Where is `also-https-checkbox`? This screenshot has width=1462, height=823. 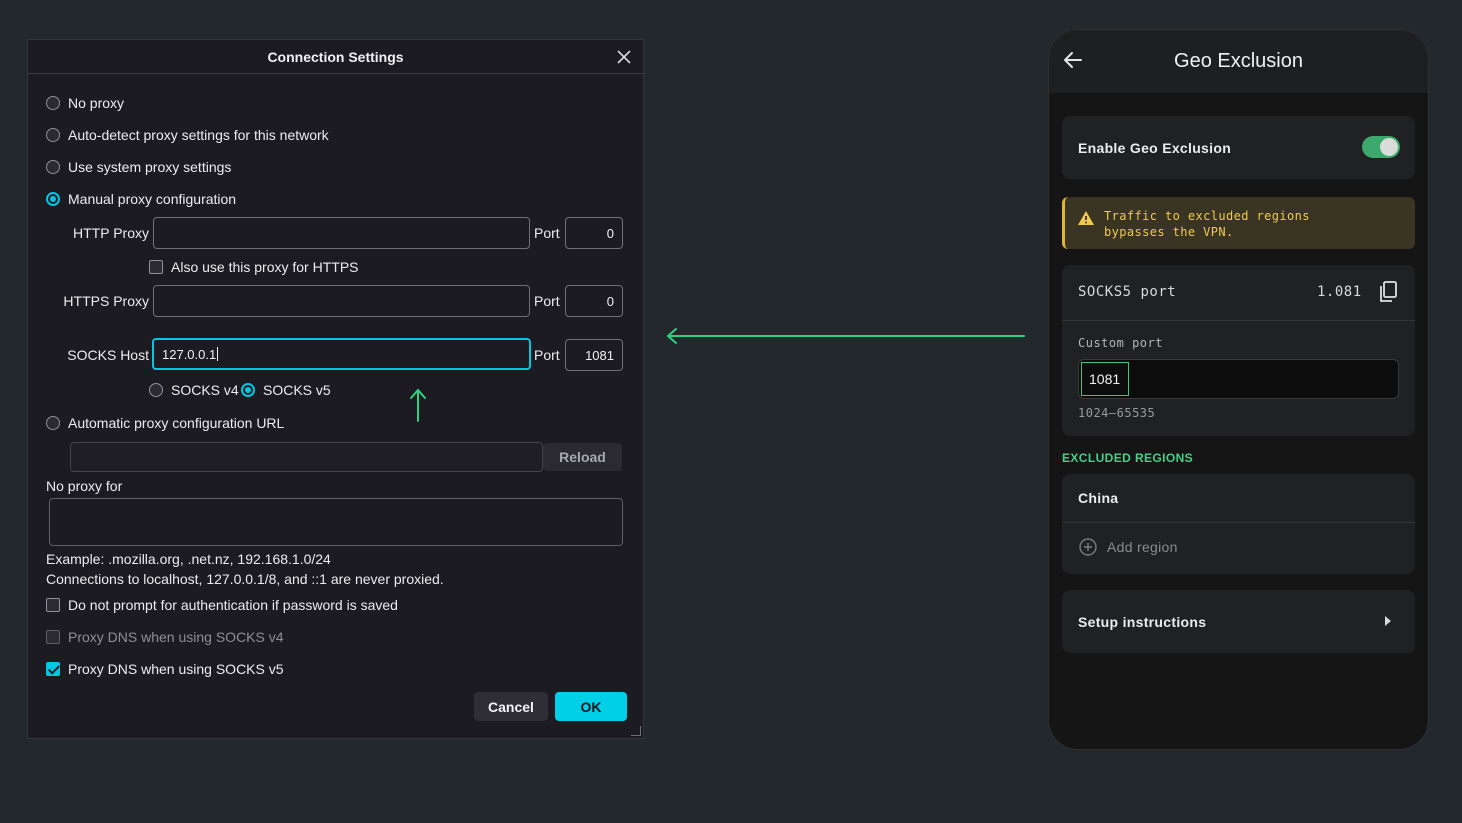 also-https-checkbox is located at coordinates (156, 267).